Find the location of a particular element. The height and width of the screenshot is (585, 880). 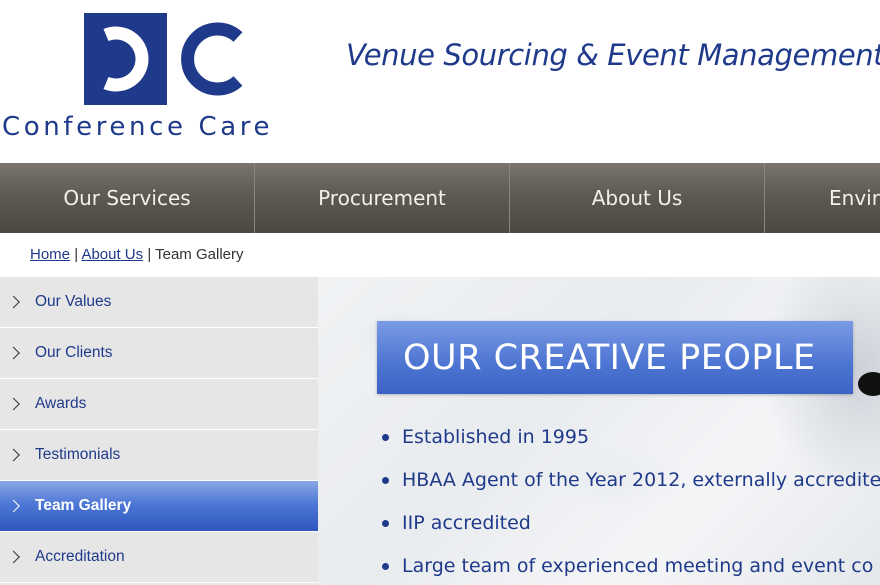

breadcrumb: Home | About Us | Team Gallery is located at coordinates (136, 254).